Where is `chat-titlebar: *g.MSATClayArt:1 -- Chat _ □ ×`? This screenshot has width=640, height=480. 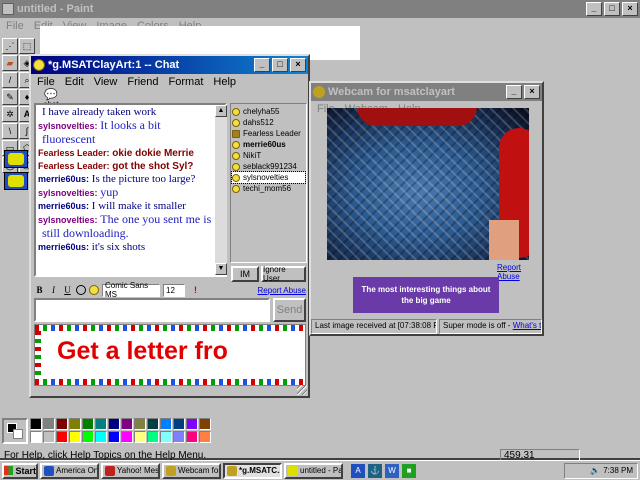
chat-titlebar: *g.MSATClayArt:1 -- Chat _ □ × is located at coordinates (169, 65).